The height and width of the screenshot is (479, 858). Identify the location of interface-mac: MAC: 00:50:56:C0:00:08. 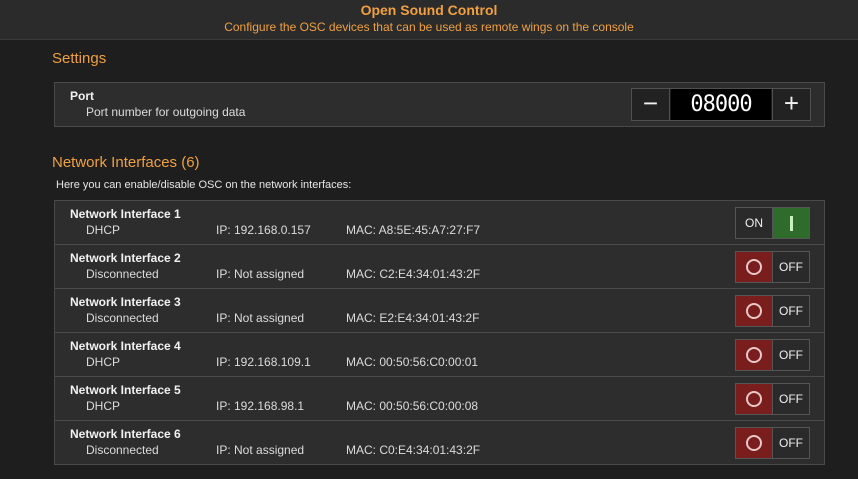
(412, 406).